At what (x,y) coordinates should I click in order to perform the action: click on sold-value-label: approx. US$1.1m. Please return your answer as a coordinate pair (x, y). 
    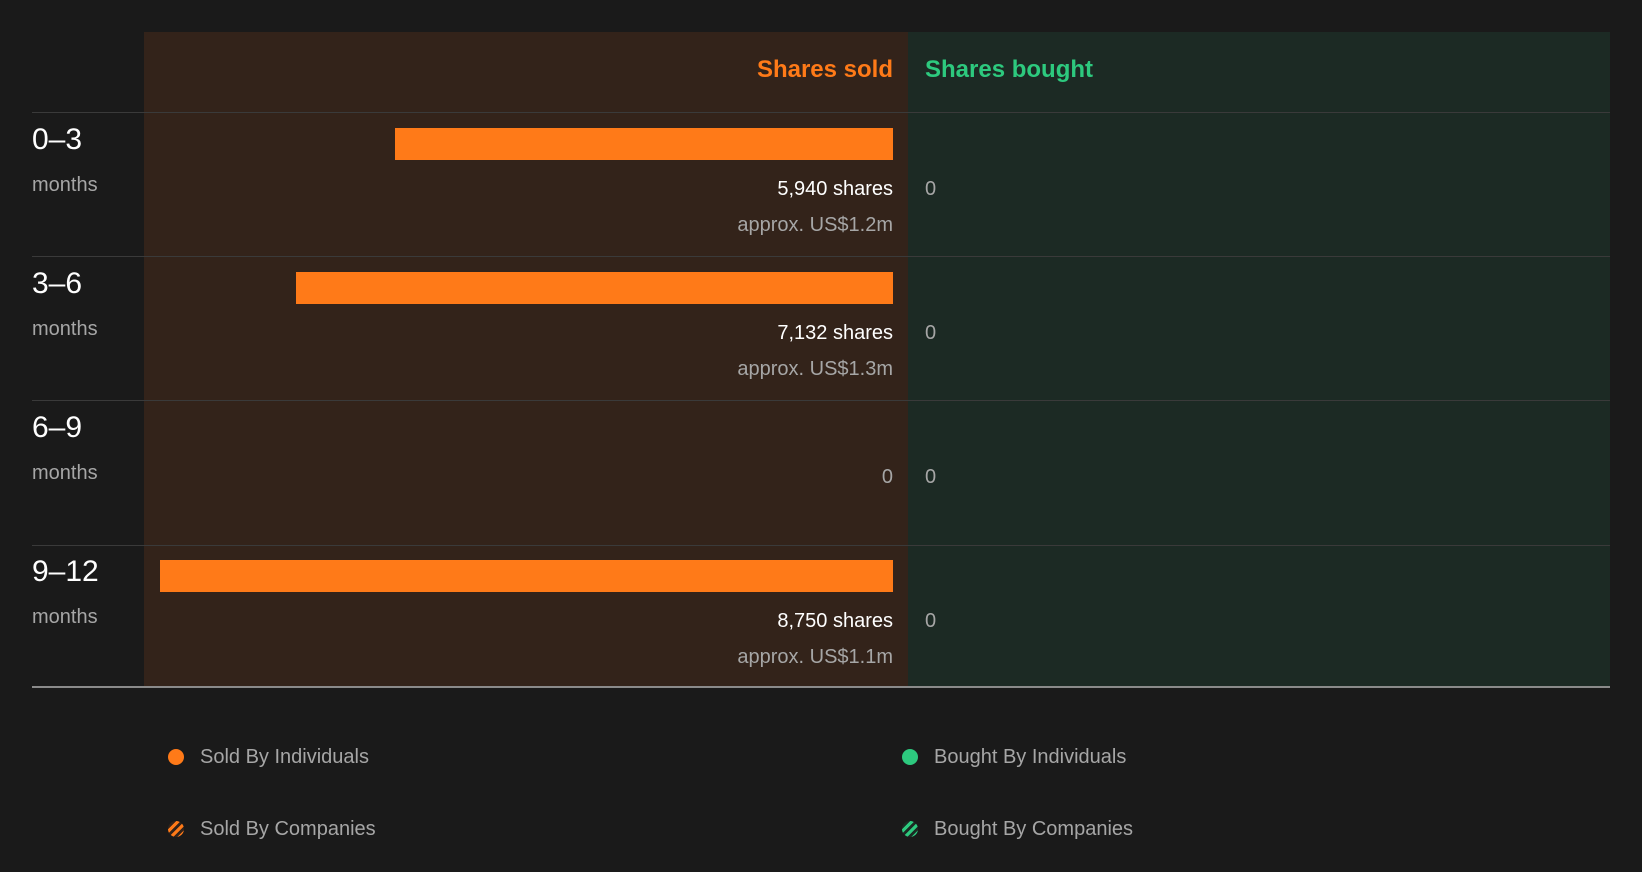
    Looking at the image, I should click on (815, 657).